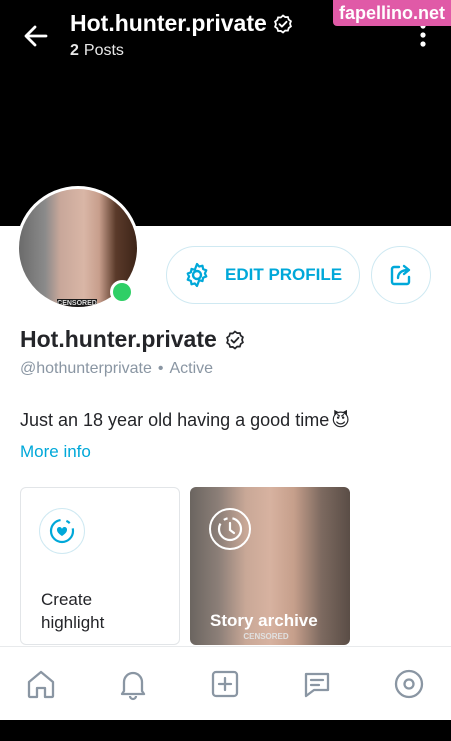 This screenshot has width=451, height=741. I want to click on devil-emoji-icon: 😈, so click(340, 420).